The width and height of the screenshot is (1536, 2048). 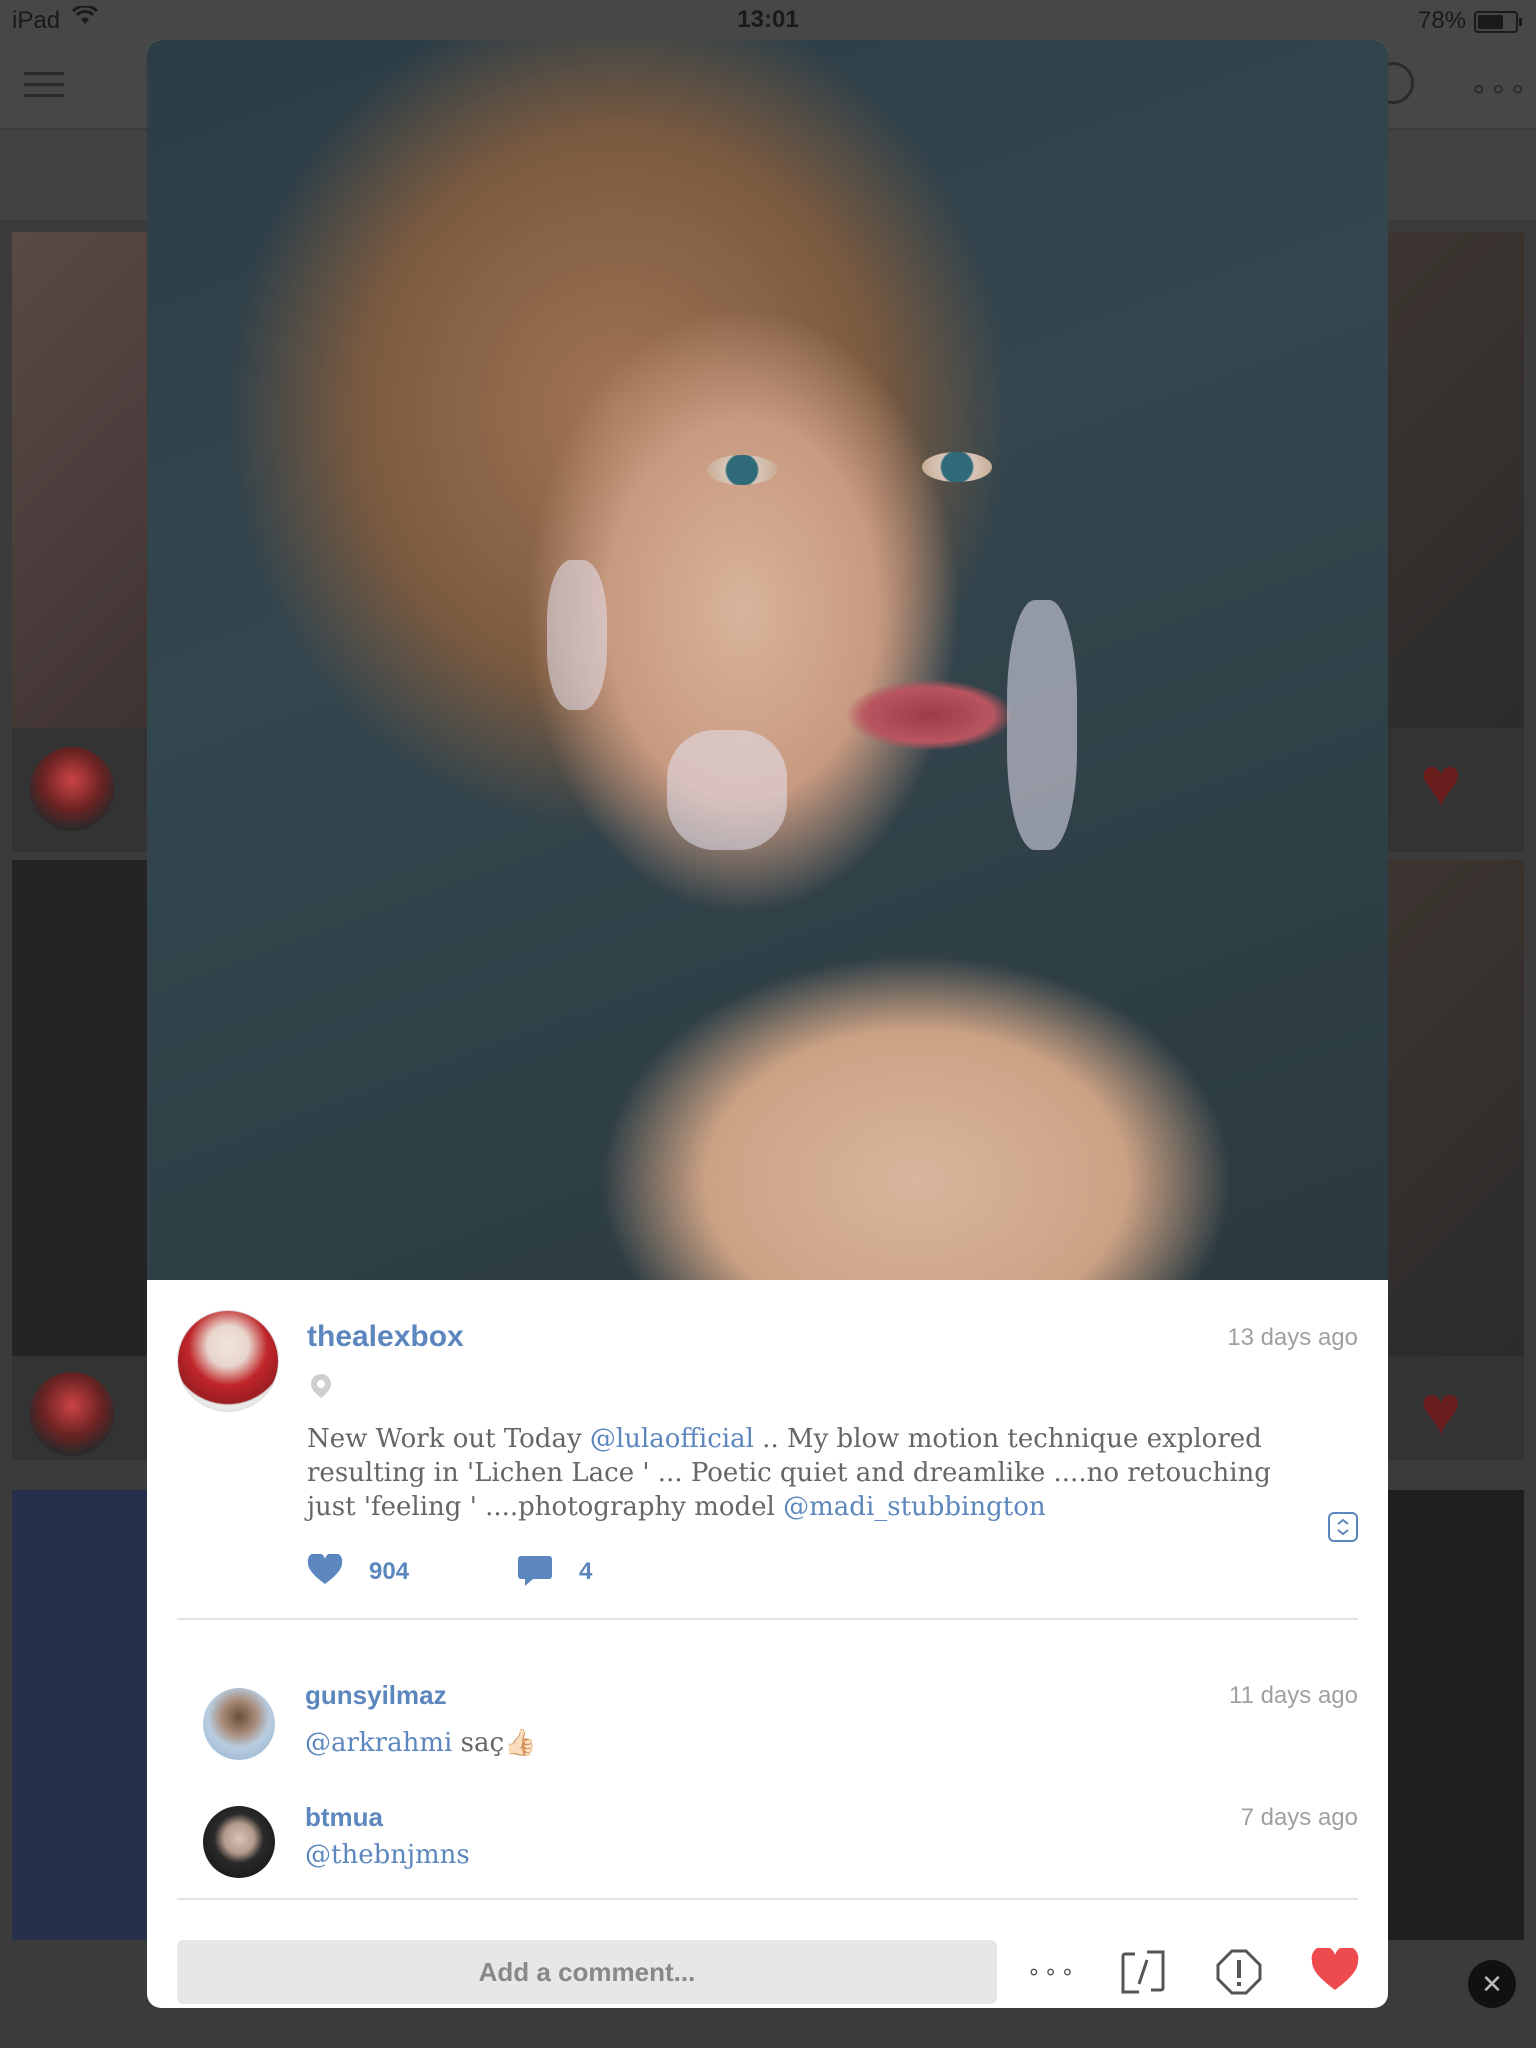 What do you see at coordinates (448, 1439) in the screenshot?
I see `caption-text: New Work out Today` at bounding box center [448, 1439].